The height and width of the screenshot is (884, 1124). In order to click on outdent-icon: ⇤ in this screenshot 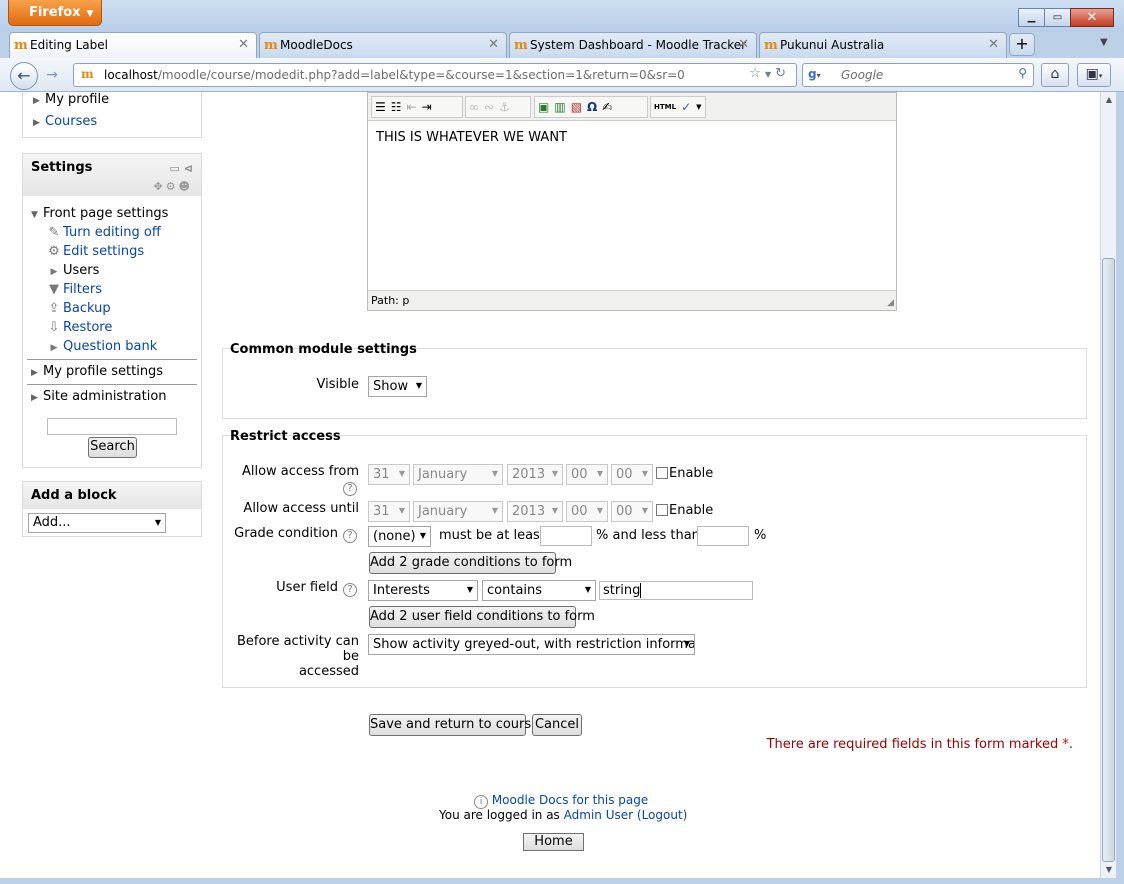, I will do `click(412, 107)`.